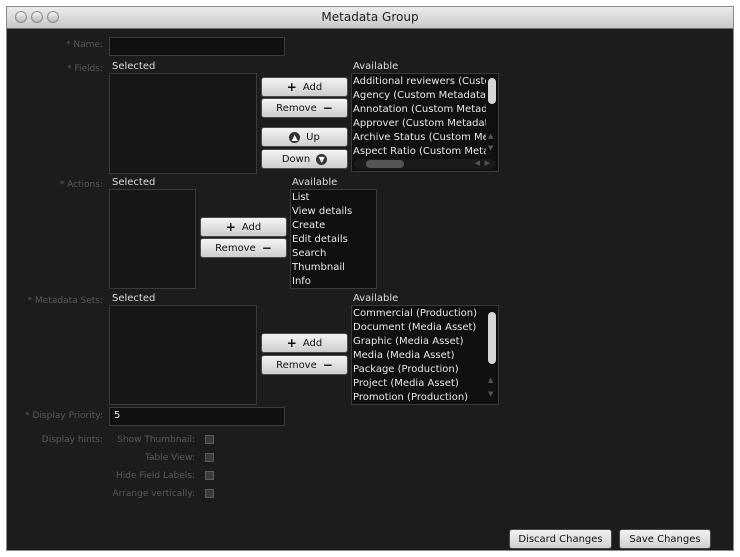  Describe the element at coordinates (492, 91) in the screenshot. I see `fields-vertical-scroll-thumb` at that location.